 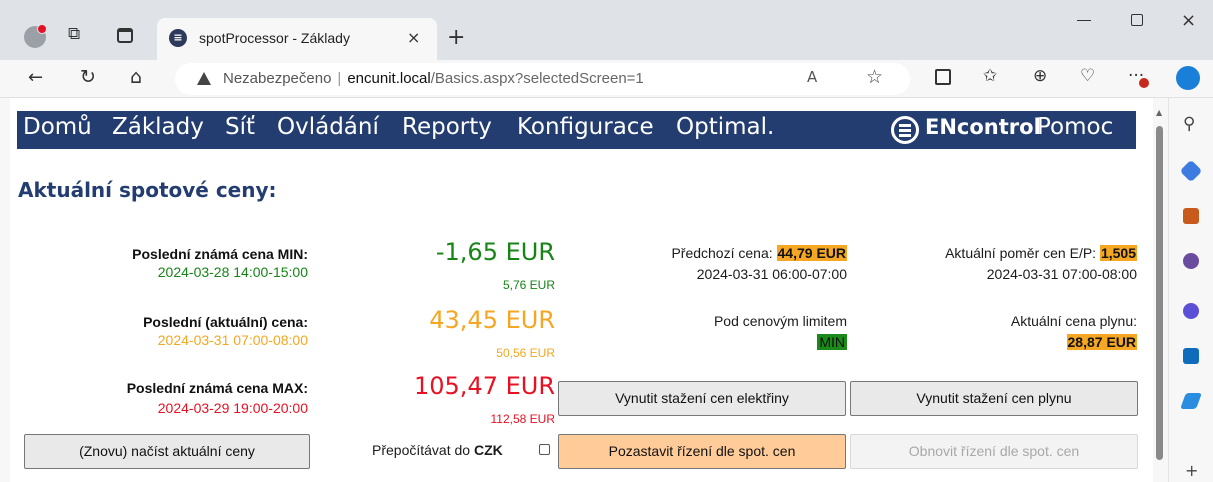 What do you see at coordinates (1188, 78) in the screenshot?
I see `copilot-icon` at bounding box center [1188, 78].